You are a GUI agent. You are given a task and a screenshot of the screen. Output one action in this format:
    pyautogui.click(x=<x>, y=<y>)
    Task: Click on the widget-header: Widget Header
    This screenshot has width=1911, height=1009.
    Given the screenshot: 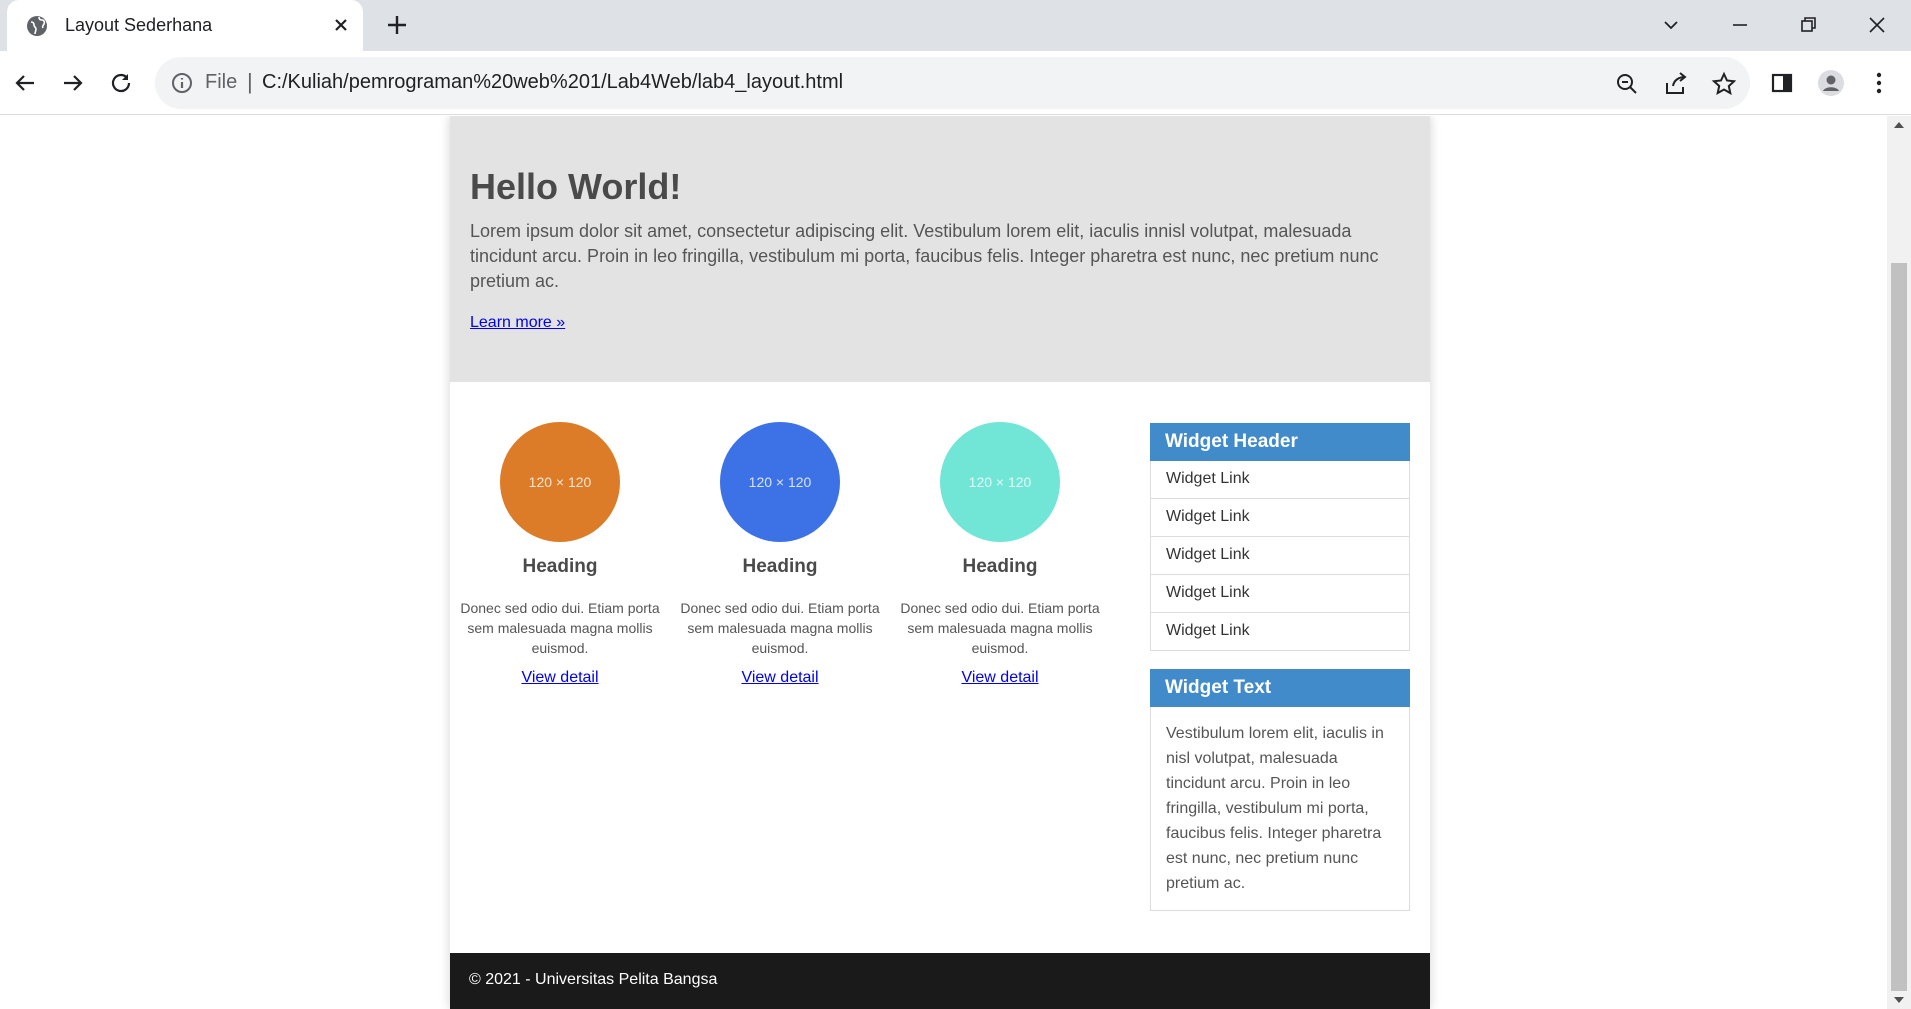 What is the action you would take?
    pyautogui.click(x=1280, y=442)
    